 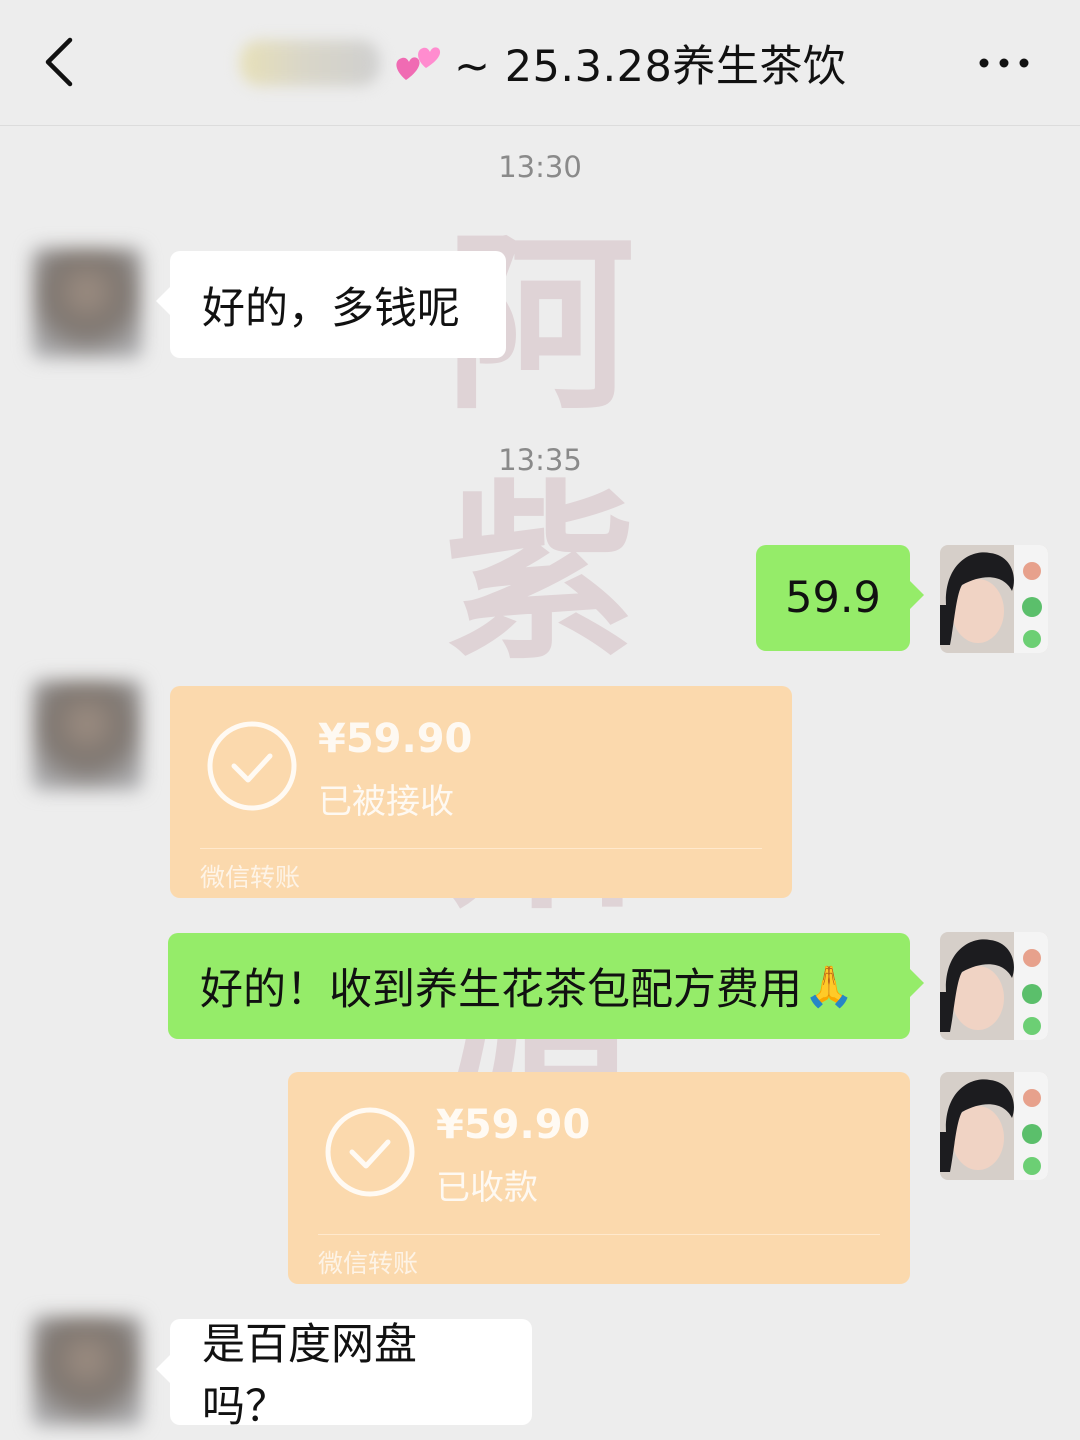 What do you see at coordinates (829, 986) in the screenshot?
I see `pray-emoji-icon: 🙏` at bounding box center [829, 986].